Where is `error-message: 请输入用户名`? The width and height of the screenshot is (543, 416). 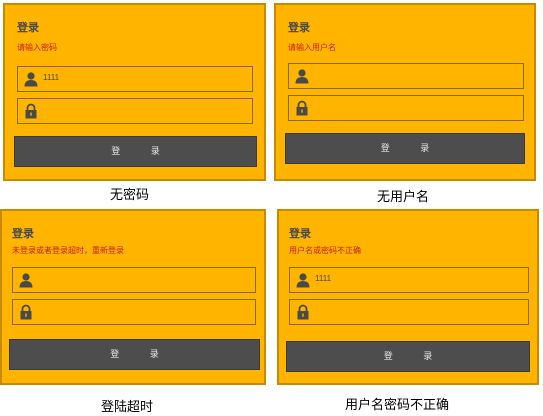 error-message: 请输入用户名 is located at coordinates (312, 47).